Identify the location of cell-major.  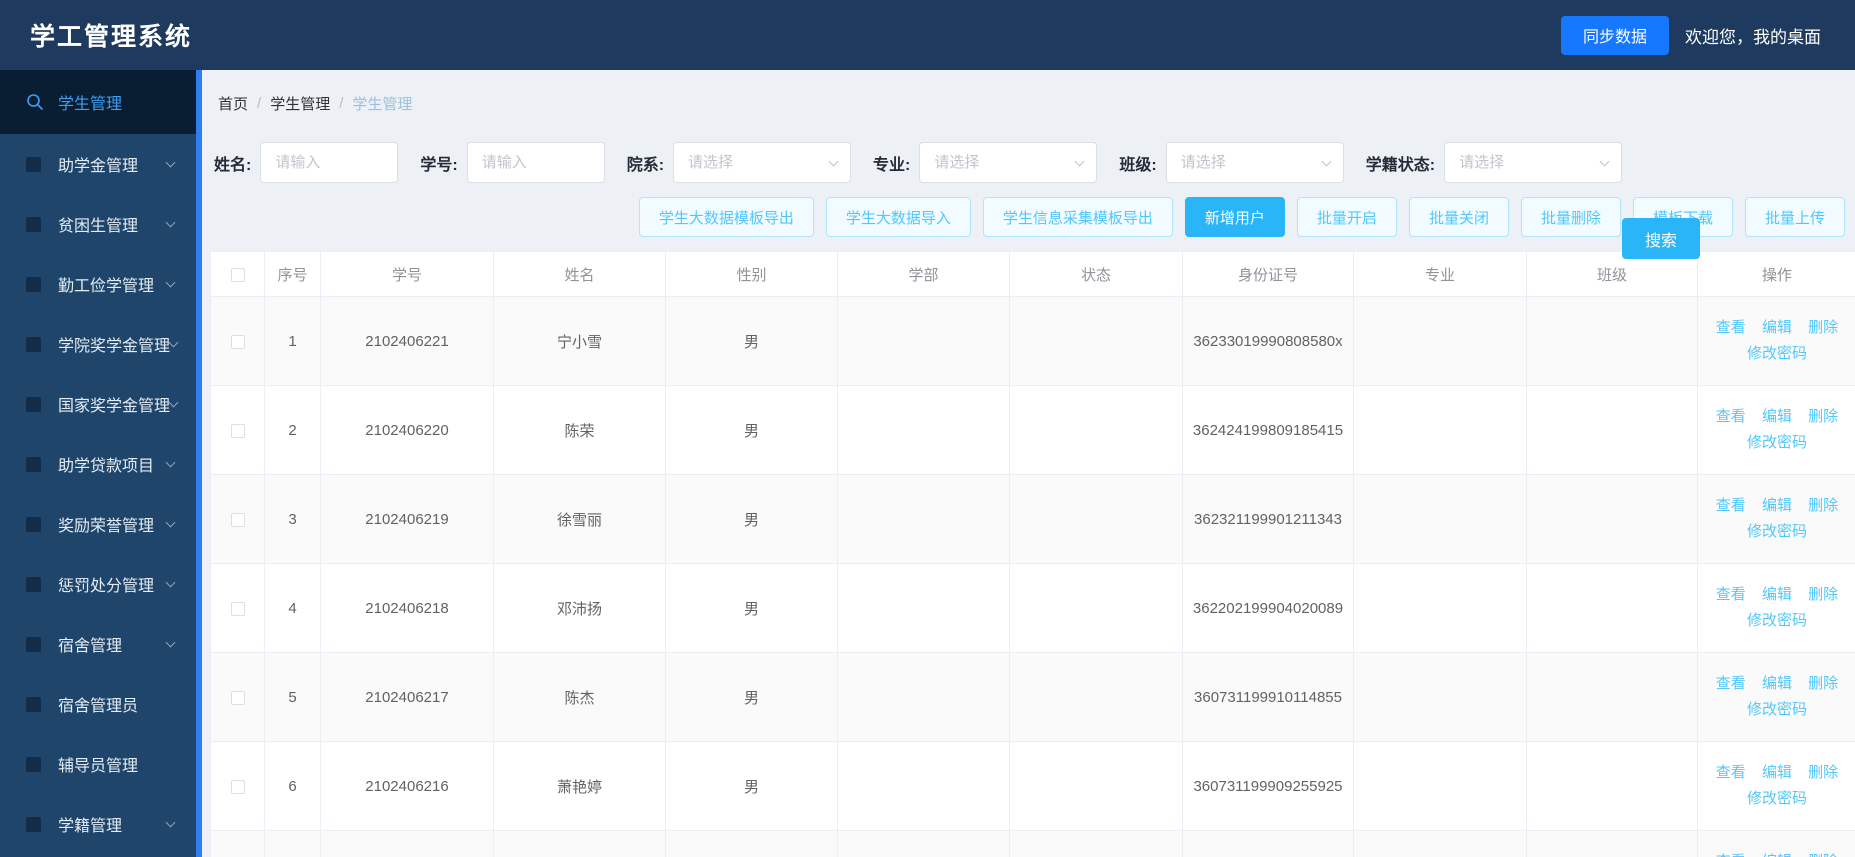
(1440, 430).